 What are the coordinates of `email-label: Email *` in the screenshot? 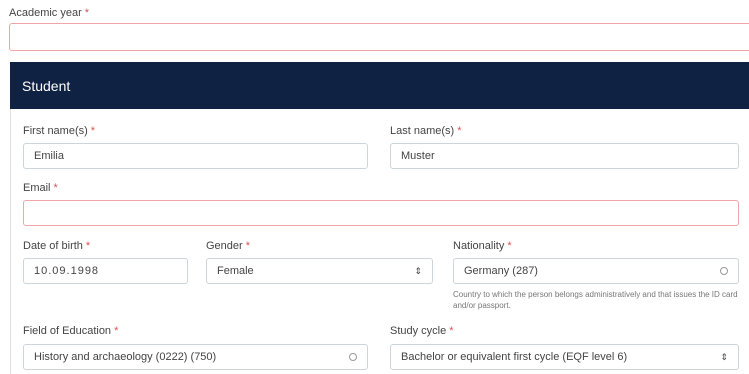 It's located at (40, 188).